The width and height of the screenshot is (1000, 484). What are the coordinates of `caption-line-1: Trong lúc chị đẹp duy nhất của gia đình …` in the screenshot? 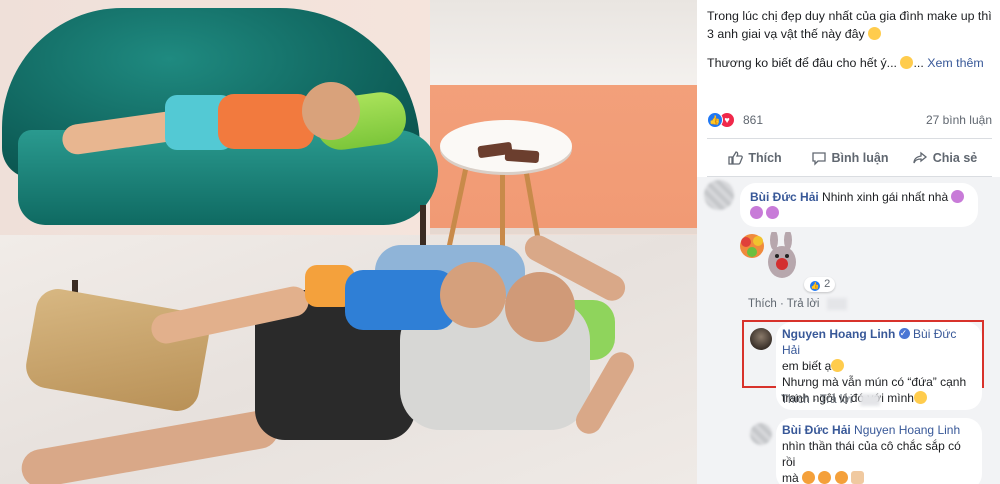 It's located at (849, 25).